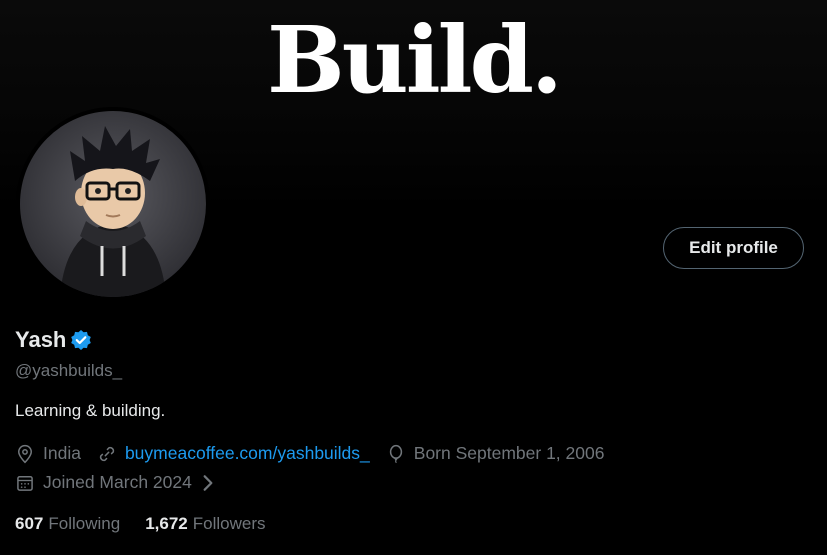 Image resolution: width=827 pixels, height=555 pixels. What do you see at coordinates (29, 523) in the screenshot?
I see `following-count: 607` at bounding box center [29, 523].